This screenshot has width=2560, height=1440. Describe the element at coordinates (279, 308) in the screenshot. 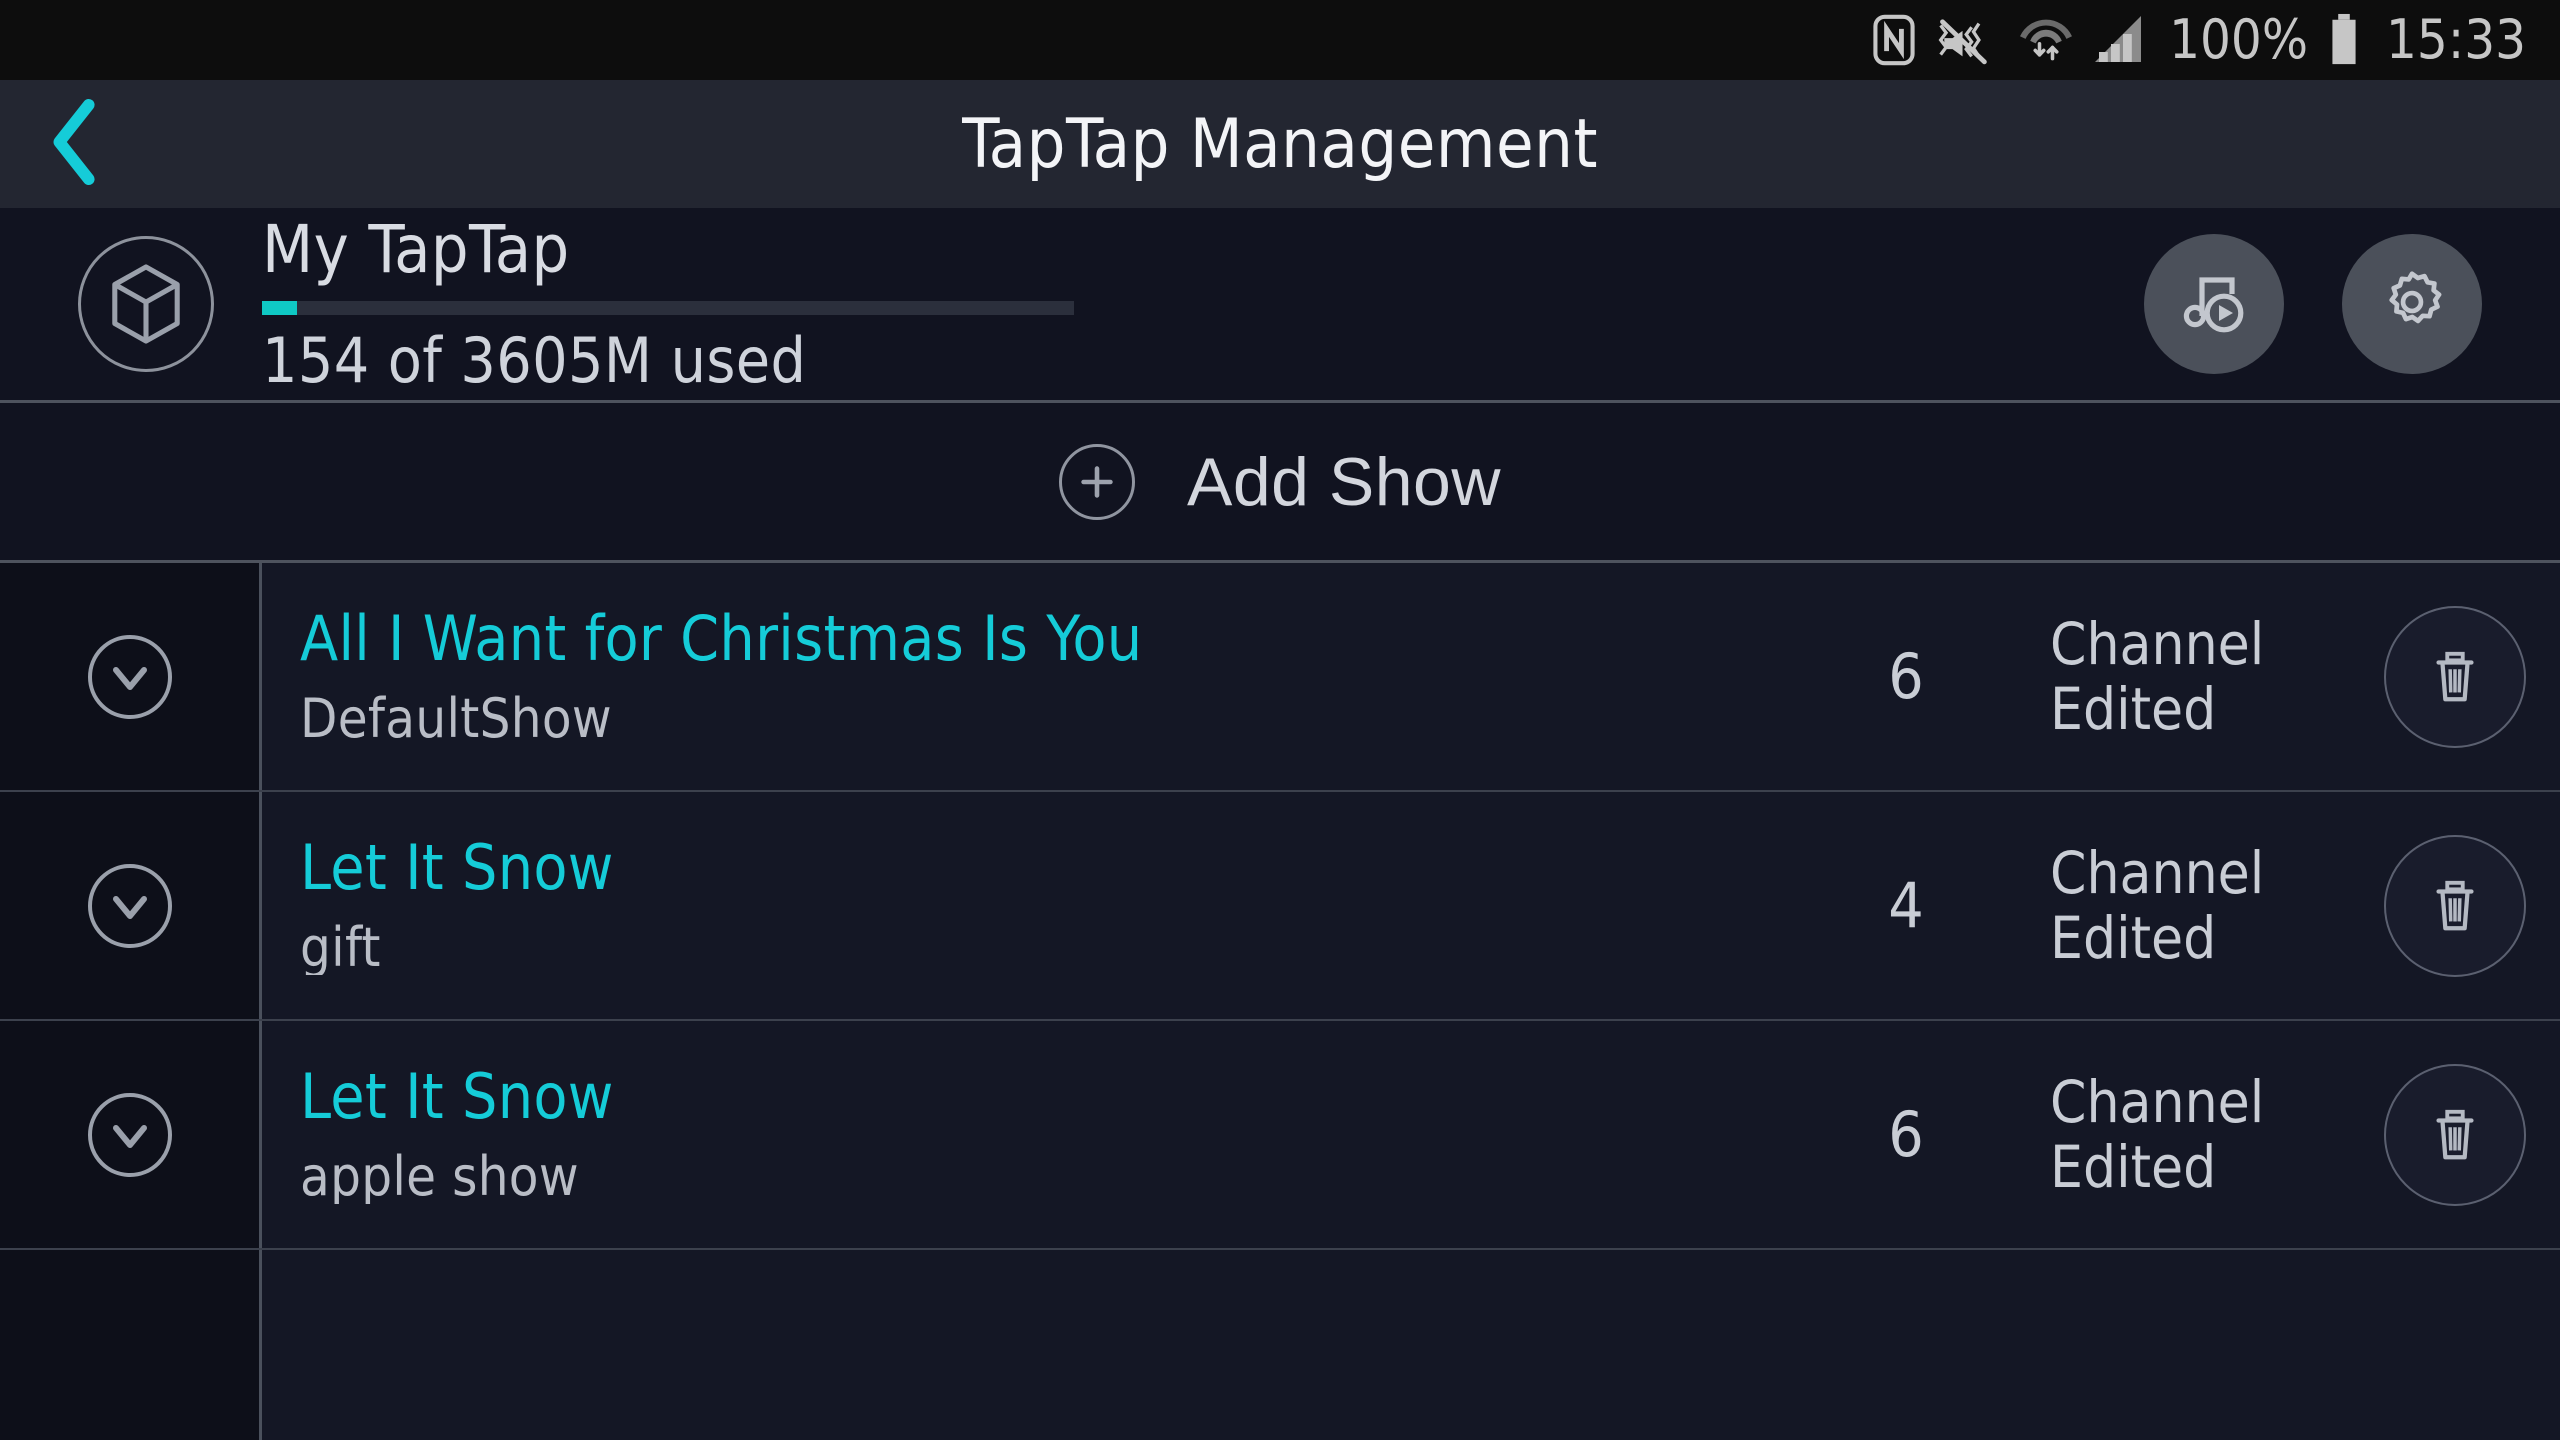

I see `storage-progress-fill` at that location.